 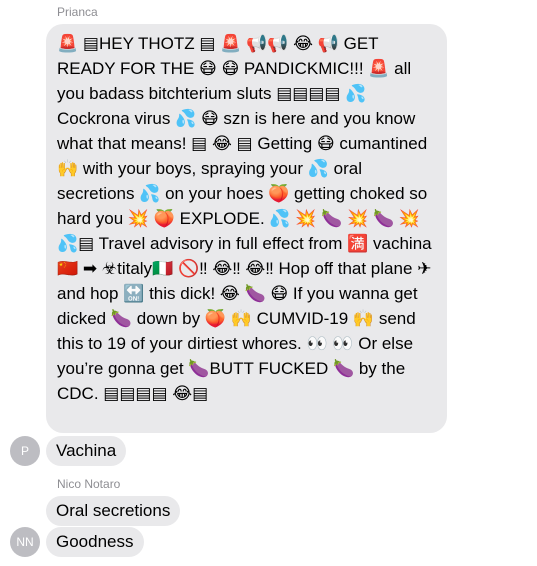 I want to click on message-text: Vachina, so click(x=86, y=450).